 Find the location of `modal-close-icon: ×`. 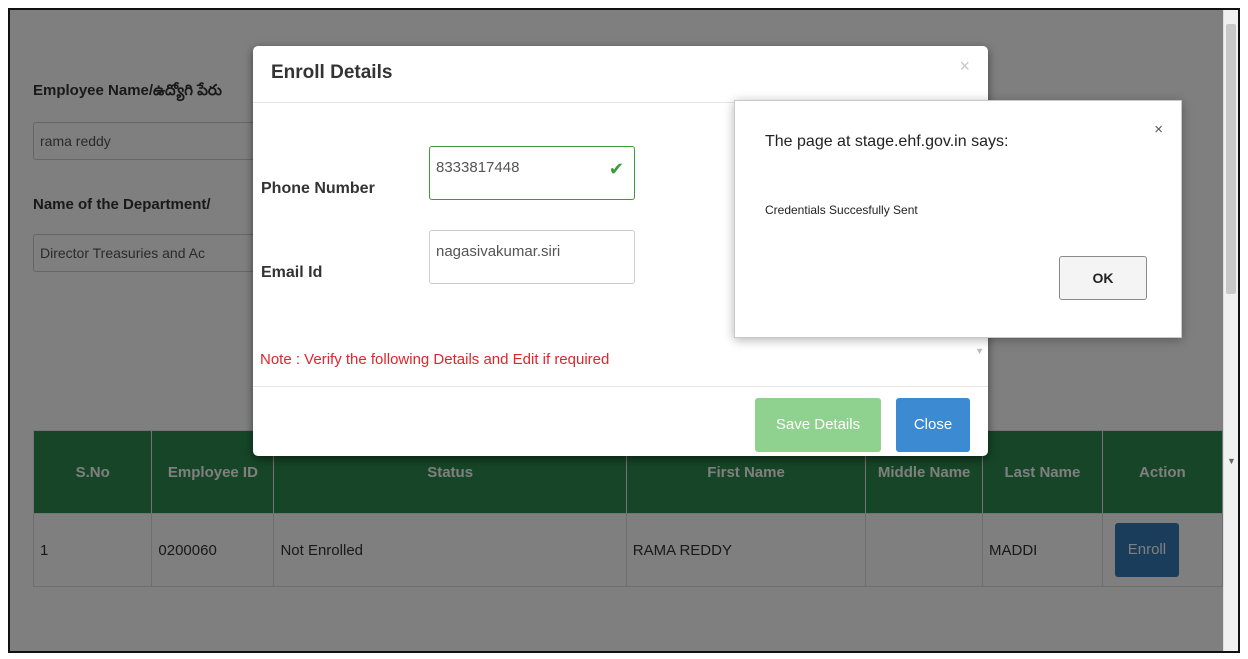

modal-close-icon: × is located at coordinates (964, 66).